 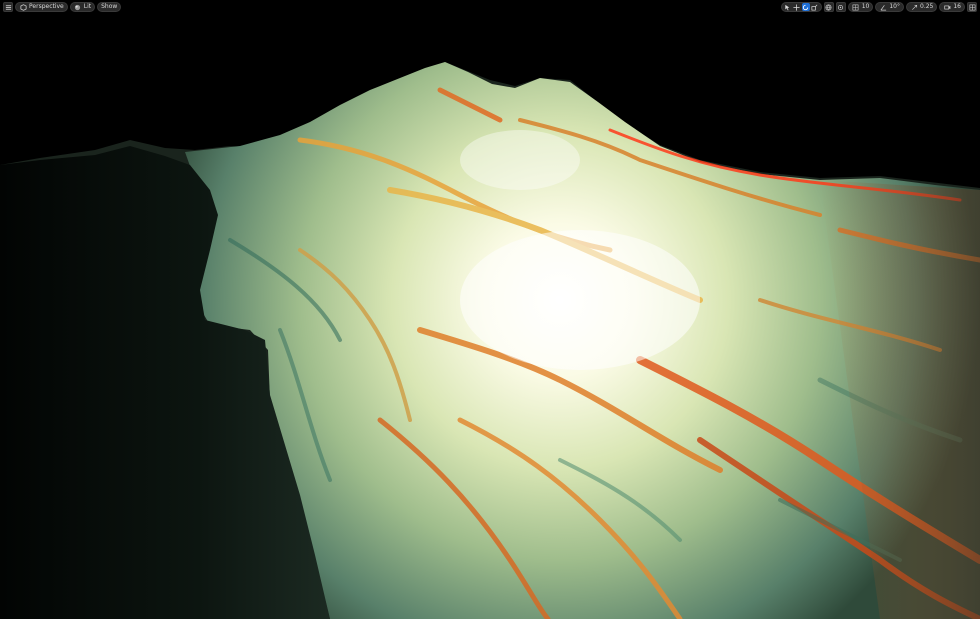 What do you see at coordinates (87, 6) in the screenshot?
I see `lit-label: Lit` at bounding box center [87, 6].